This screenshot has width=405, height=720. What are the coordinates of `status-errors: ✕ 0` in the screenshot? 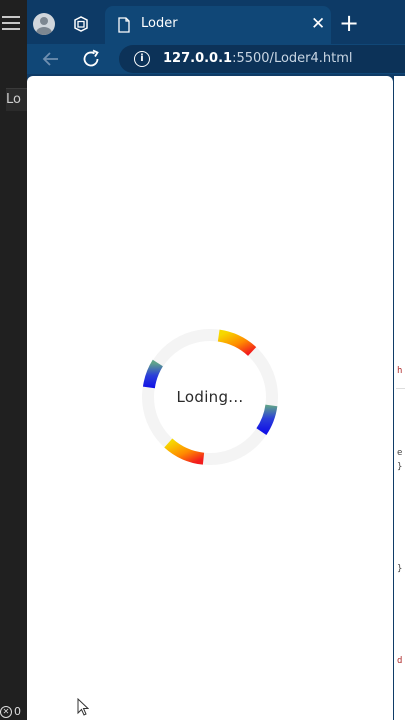 It's located at (13, 711).